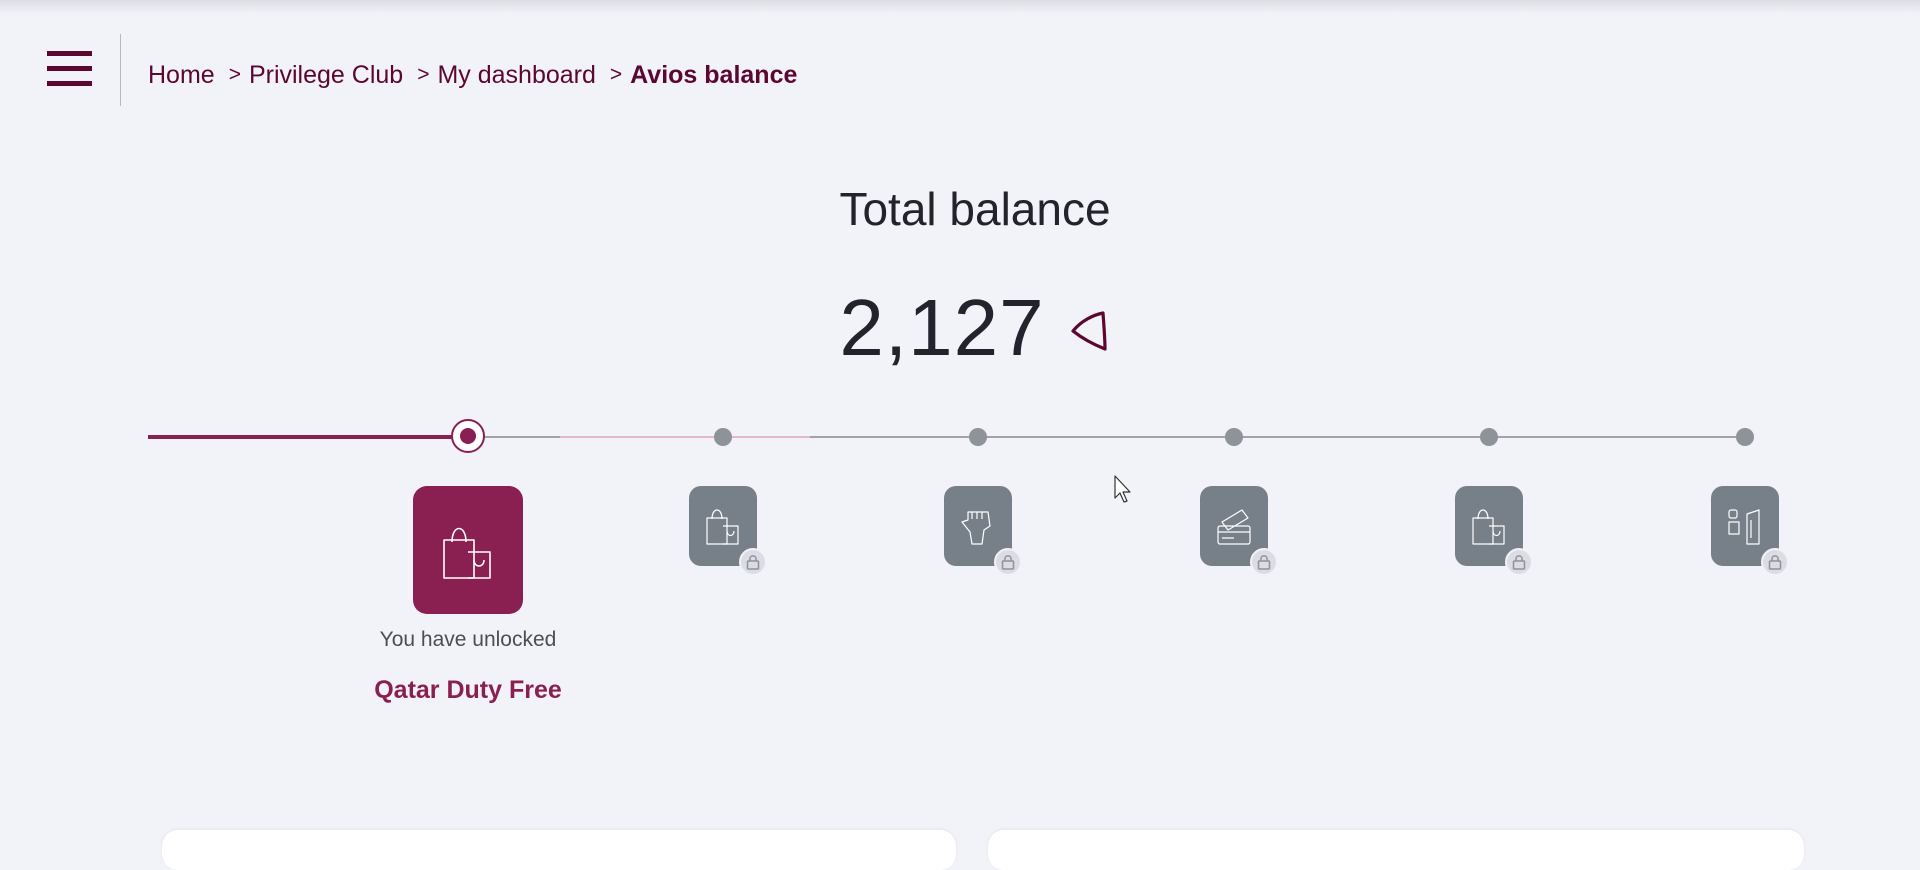  Describe the element at coordinates (1088, 331) in the screenshot. I see `avios-icon` at that location.